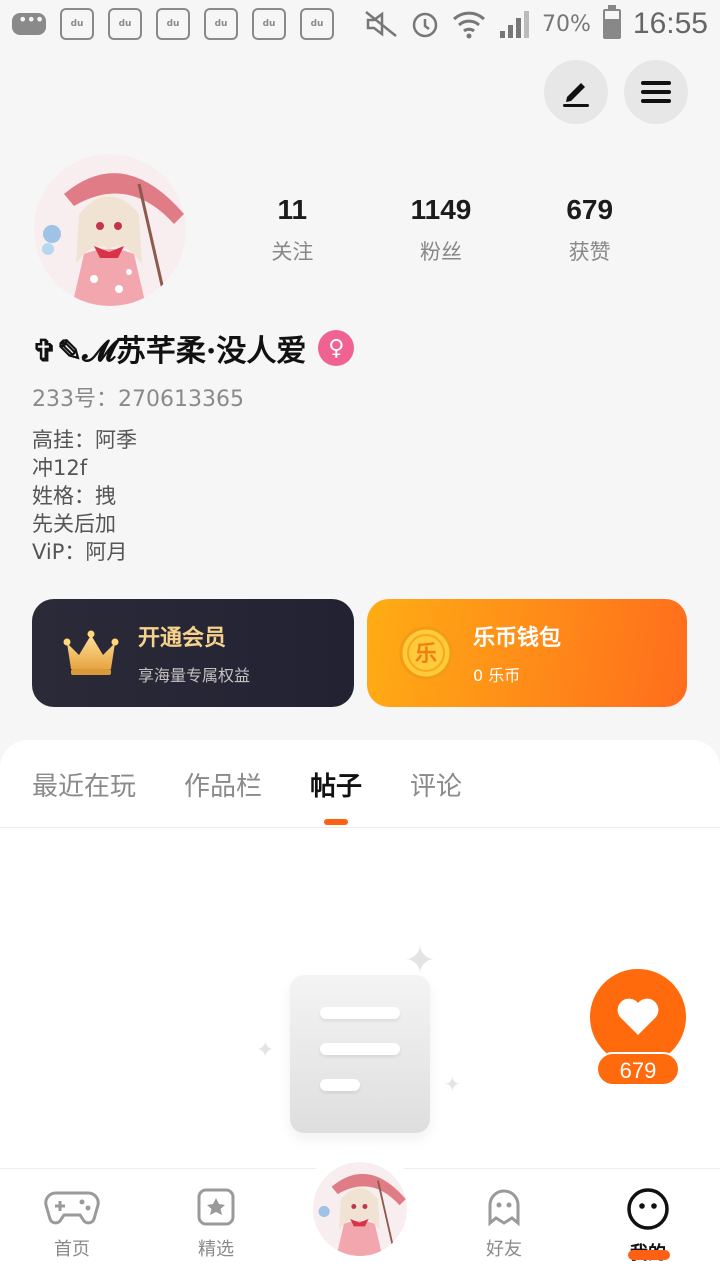 The height and width of the screenshot is (1280, 720). What do you see at coordinates (566, 24) in the screenshot?
I see `battery-percent: 70%` at bounding box center [566, 24].